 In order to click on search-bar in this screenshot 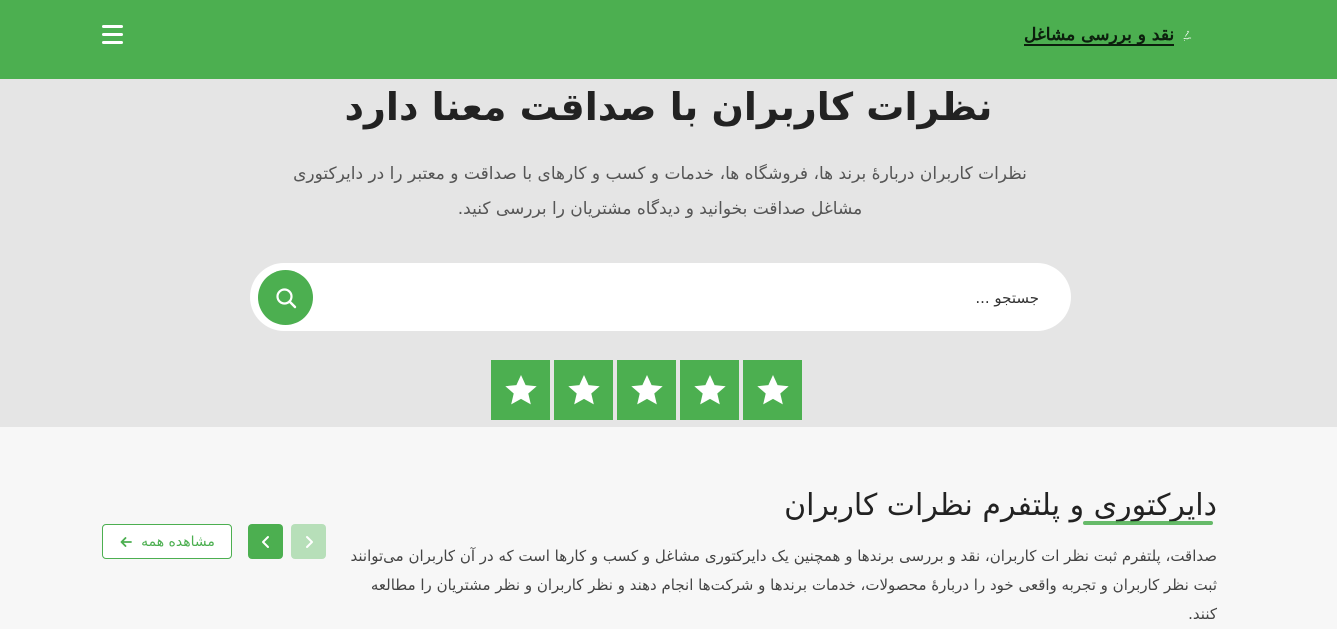, I will do `click(660, 297)`.